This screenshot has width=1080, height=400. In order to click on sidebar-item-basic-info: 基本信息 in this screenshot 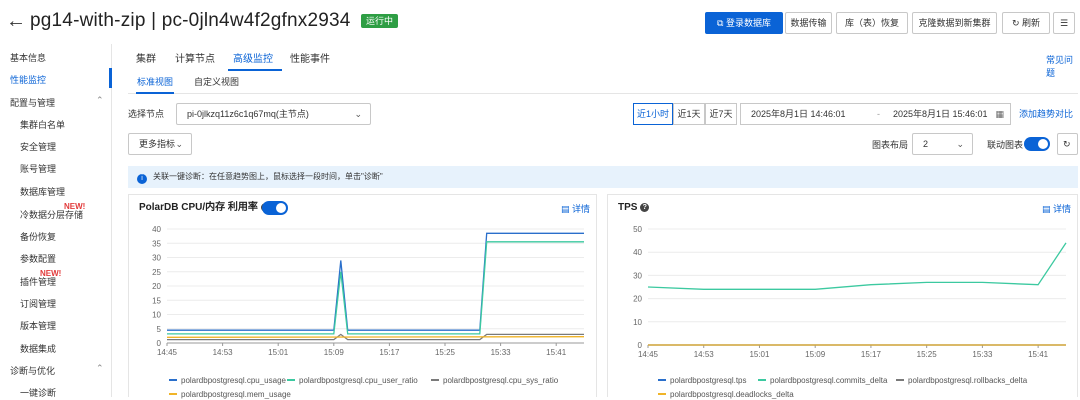, I will do `click(28, 58)`.